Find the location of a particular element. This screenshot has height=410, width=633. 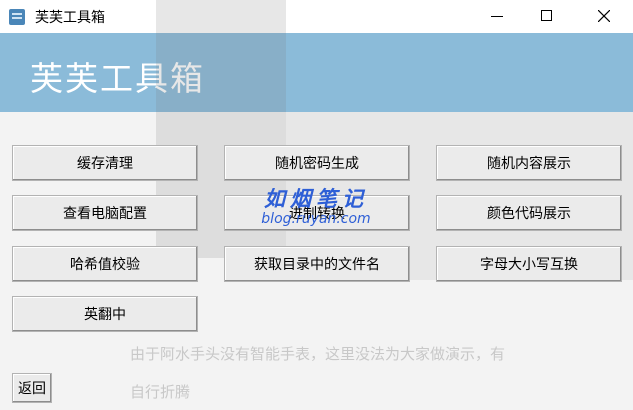

list-filenames-button: 获取目录中的文件名 is located at coordinates (317, 264).